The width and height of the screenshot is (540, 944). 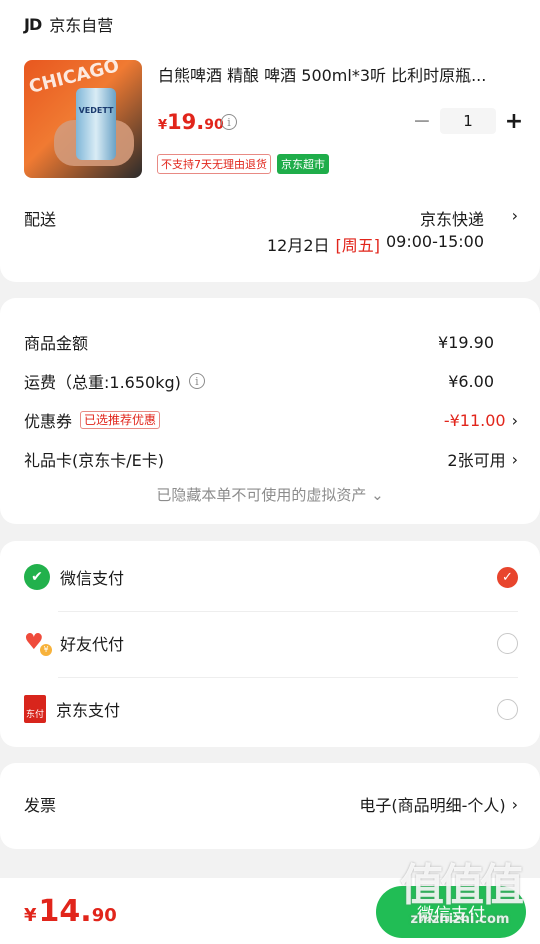 What do you see at coordinates (476, 460) in the screenshot?
I see `giftcard-value: 2张可用` at bounding box center [476, 460].